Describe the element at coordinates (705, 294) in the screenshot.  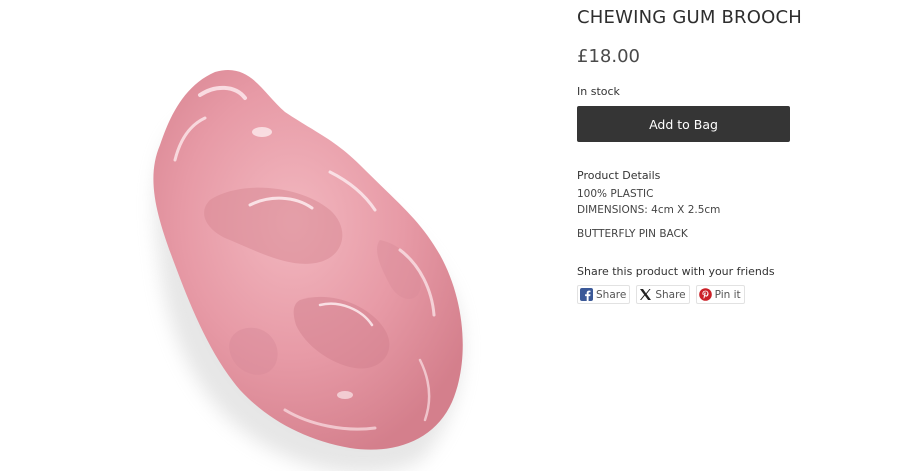
I see `pinterest-icon` at that location.